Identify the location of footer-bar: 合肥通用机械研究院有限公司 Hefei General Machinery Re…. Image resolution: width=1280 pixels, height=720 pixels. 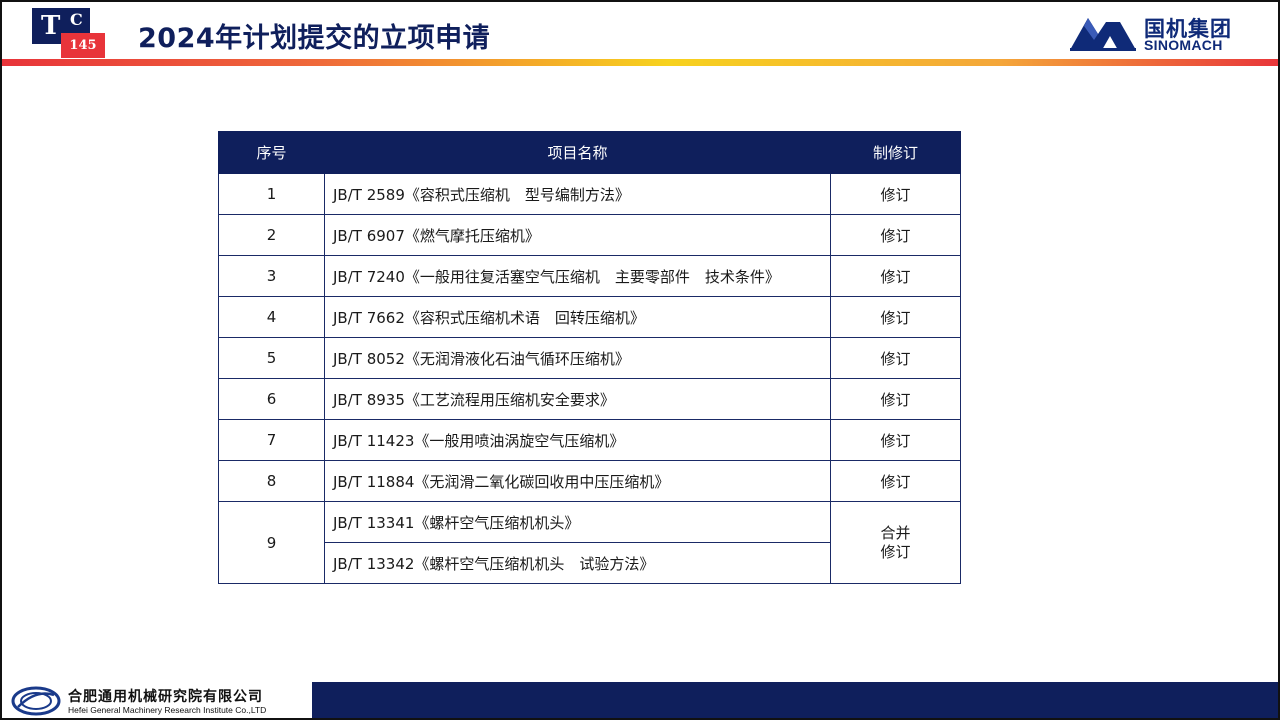
(640, 700).